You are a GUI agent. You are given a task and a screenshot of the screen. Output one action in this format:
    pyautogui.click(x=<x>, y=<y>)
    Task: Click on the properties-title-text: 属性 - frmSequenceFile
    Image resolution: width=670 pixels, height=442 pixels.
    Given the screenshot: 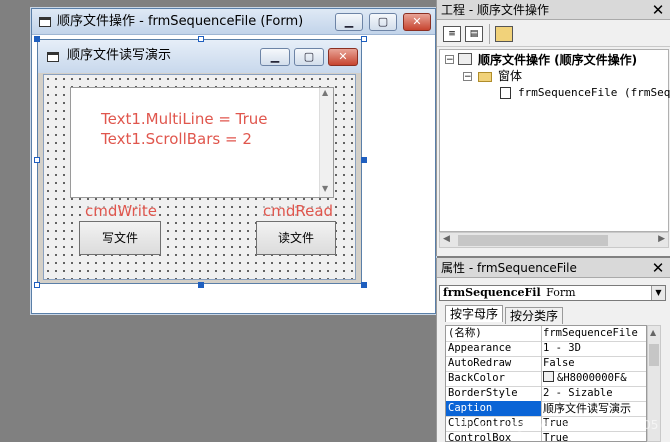 What is the action you would take?
    pyautogui.click(x=509, y=268)
    